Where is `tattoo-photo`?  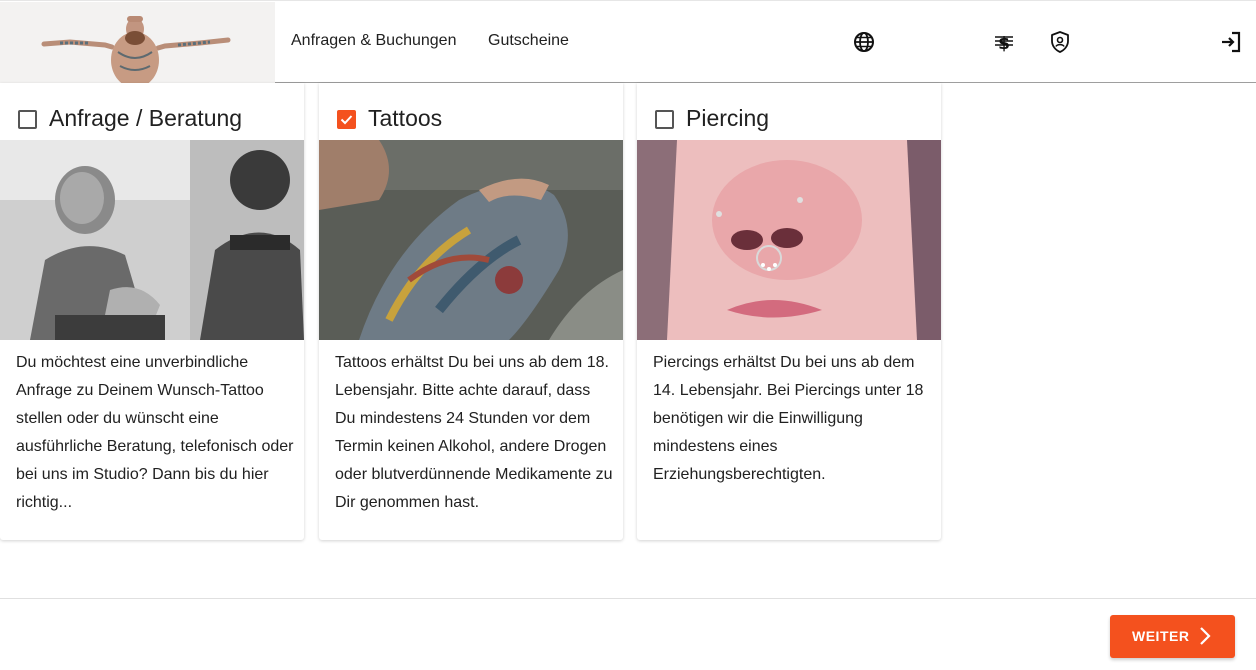
tattoo-photo is located at coordinates (471, 240).